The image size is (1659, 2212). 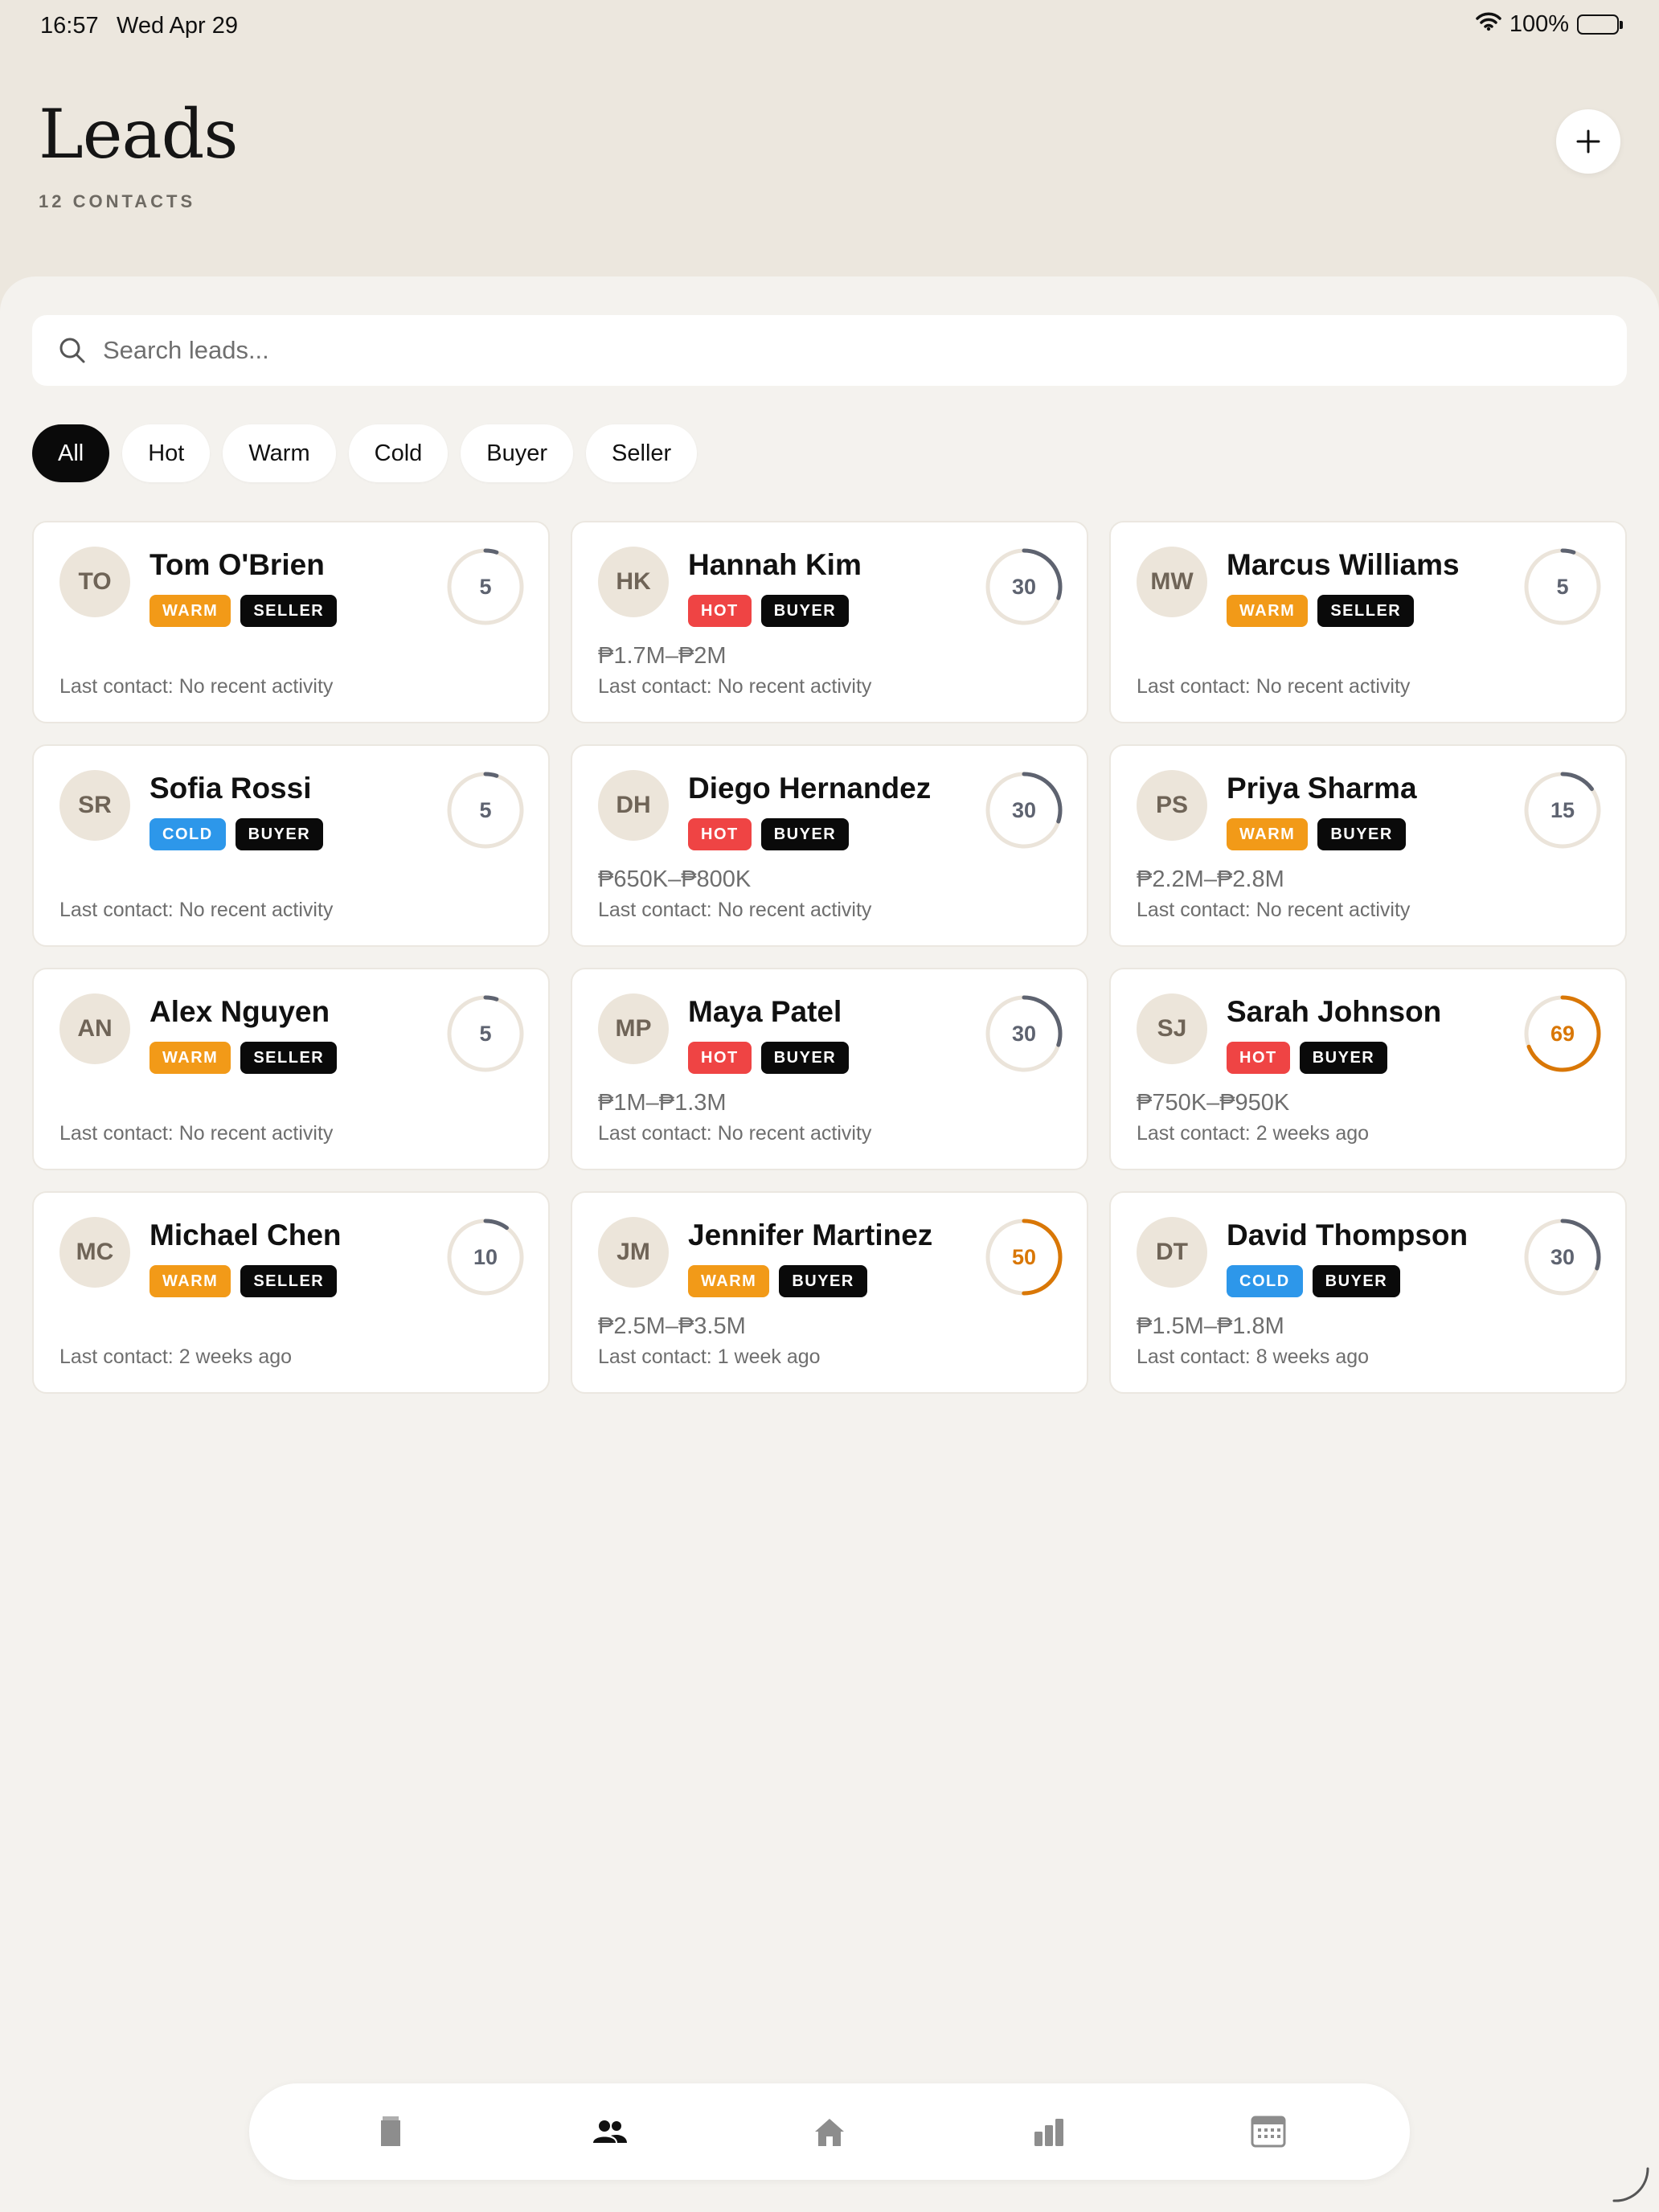 I want to click on search-icon, so click(x=72, y=350).